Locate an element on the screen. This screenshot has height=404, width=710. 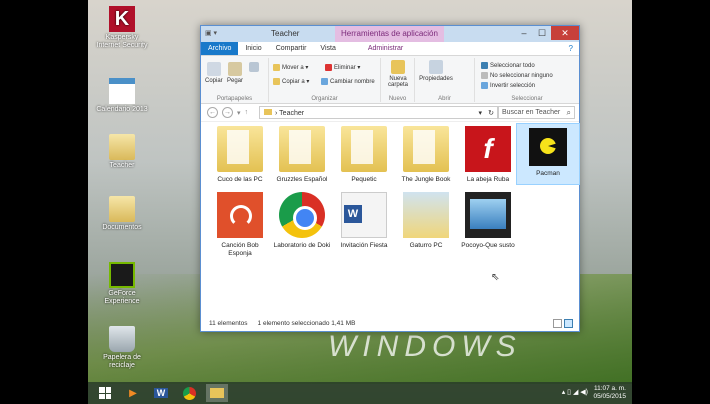
desktop-icon-kaspersky: K Kaspersky Internet Security is located at coordinates (122, 28).